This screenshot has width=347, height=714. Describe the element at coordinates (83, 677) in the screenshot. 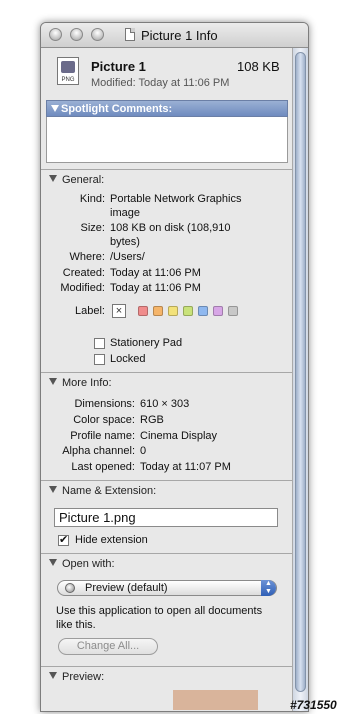

I see `preview-title: Preview:` at that location.